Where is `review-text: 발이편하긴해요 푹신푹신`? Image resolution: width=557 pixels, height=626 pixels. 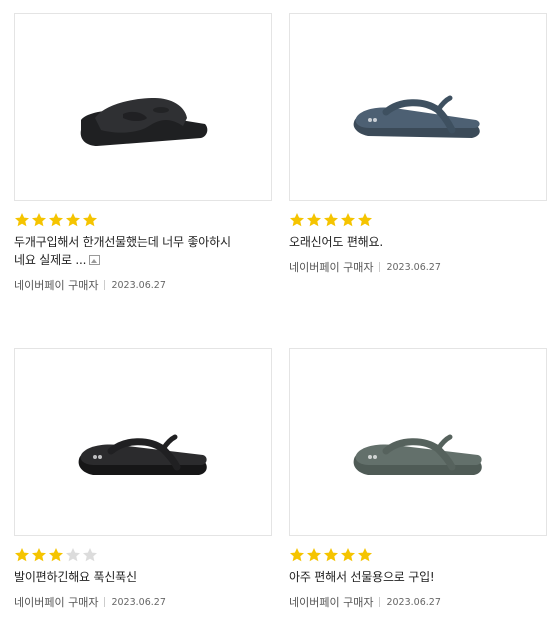
review-text: 발이편하긴해요 푹신푹신 is located at coordinates (143, 577).